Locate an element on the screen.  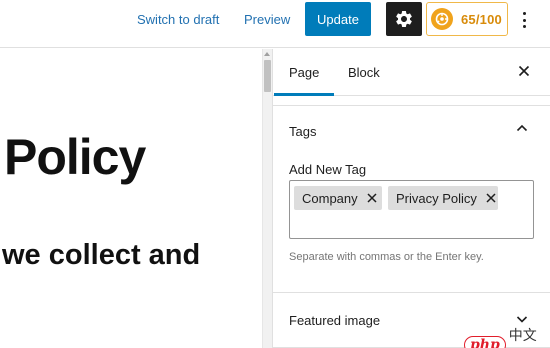
tab-page: Page is located at coordinates (304, 72).